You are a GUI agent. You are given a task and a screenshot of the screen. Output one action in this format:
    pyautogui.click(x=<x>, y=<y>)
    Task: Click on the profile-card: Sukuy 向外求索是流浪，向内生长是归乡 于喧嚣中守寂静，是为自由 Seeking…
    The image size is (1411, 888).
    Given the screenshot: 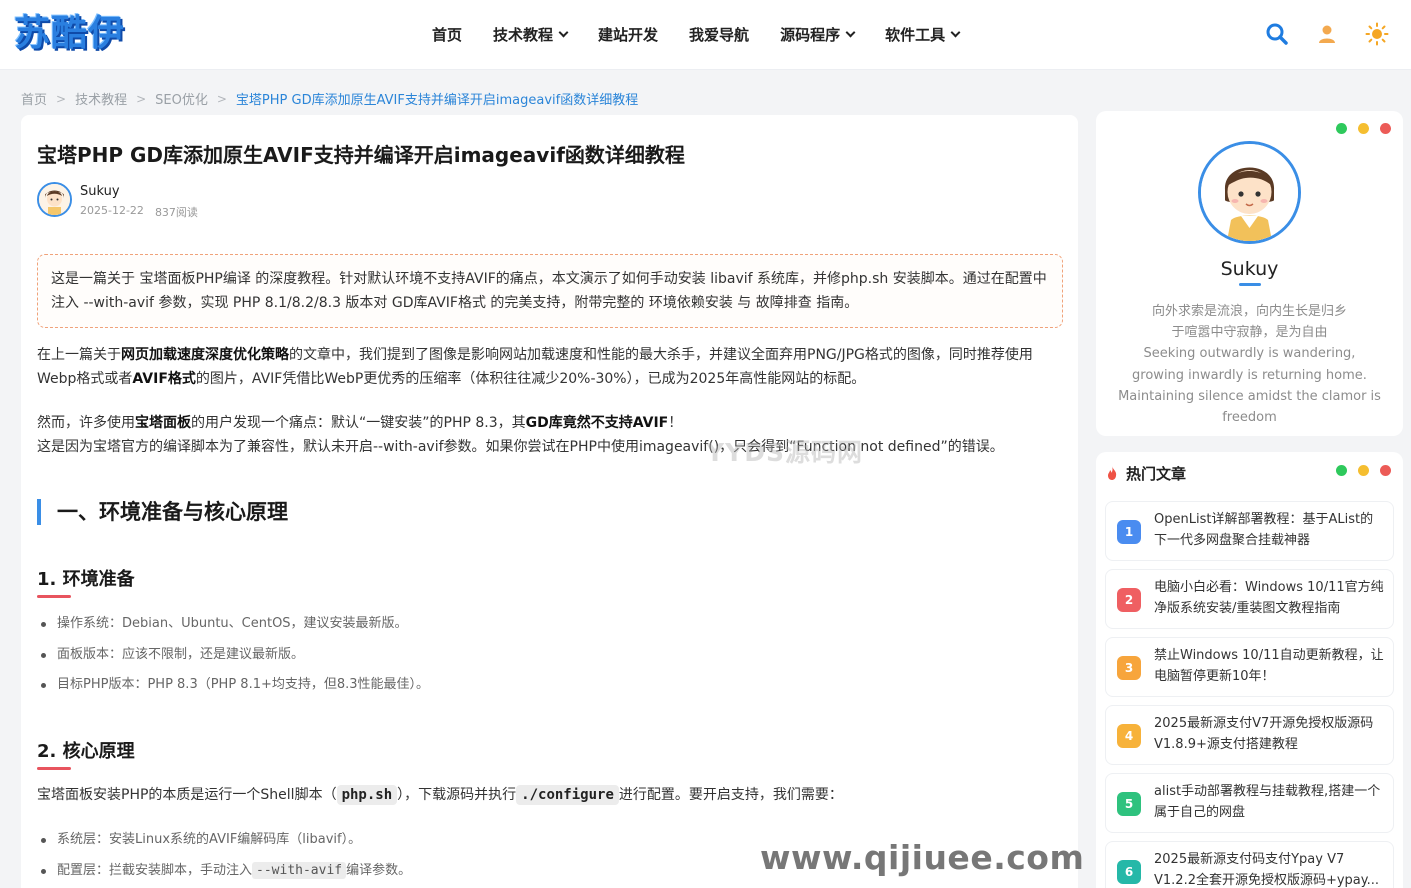 What is the action you would take?
    pyautogui.click(x=1249, y=273)
    